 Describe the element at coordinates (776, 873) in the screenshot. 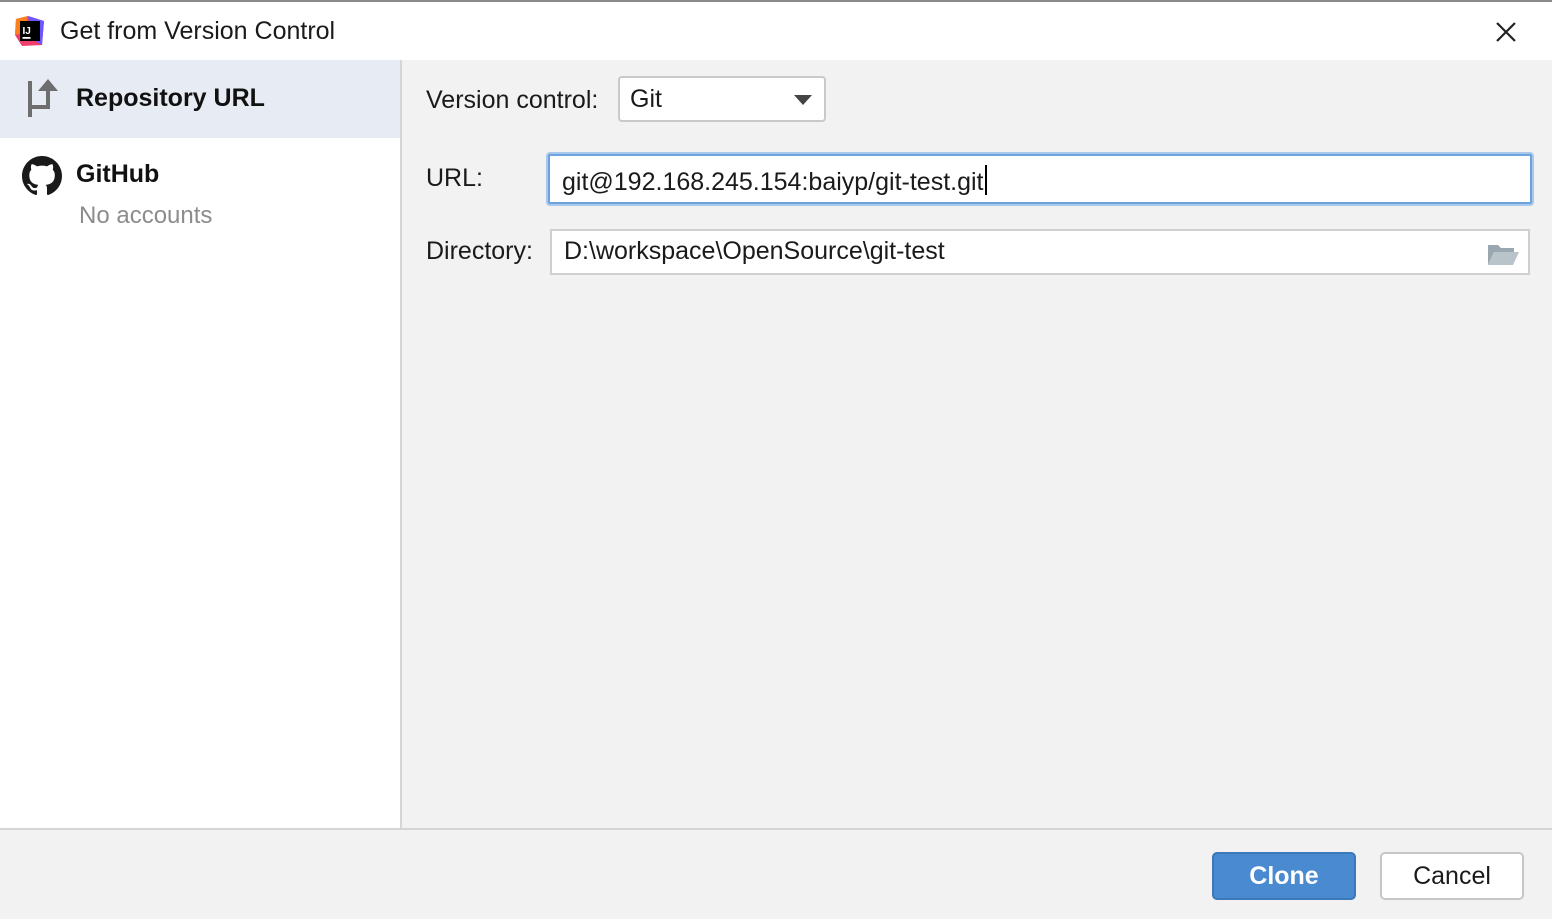

I see `dialog-footer: Clone Cancel` at that location.